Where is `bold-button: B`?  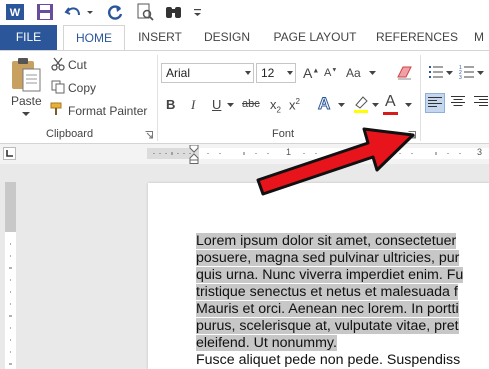 bold-button: B is located at coordinates (170, 104).